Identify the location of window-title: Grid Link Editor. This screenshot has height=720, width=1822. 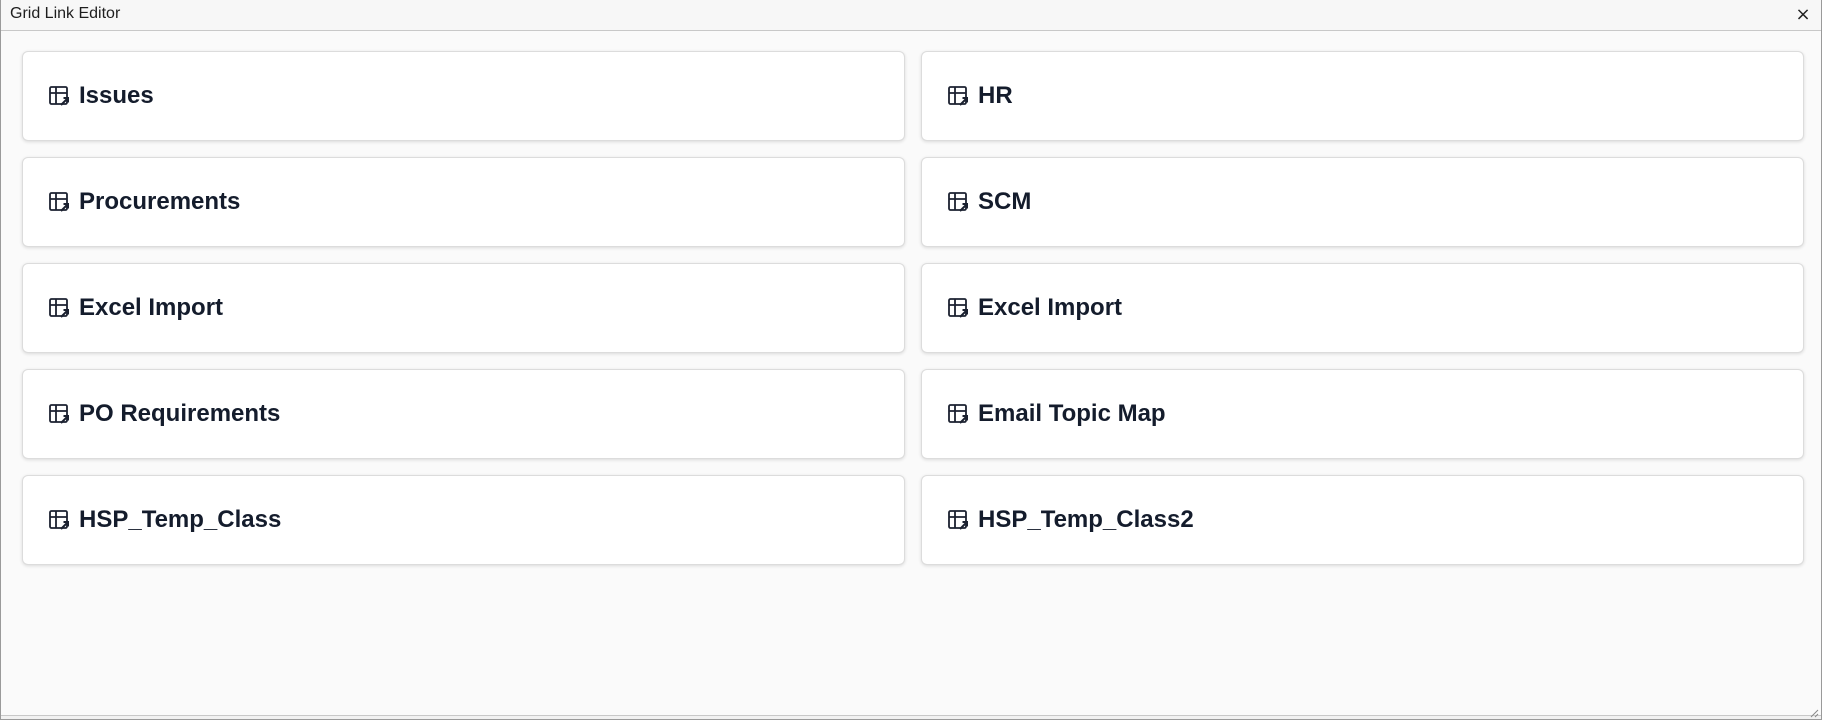
(65, 13).